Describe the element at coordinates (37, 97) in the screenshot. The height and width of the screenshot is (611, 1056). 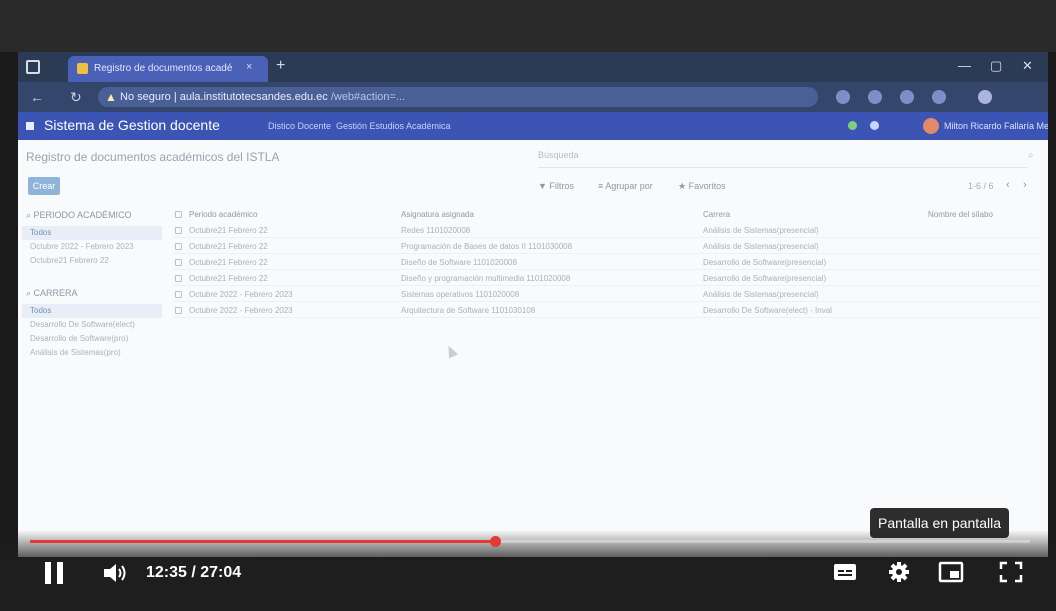
I see `back-icon: ←` at that location.